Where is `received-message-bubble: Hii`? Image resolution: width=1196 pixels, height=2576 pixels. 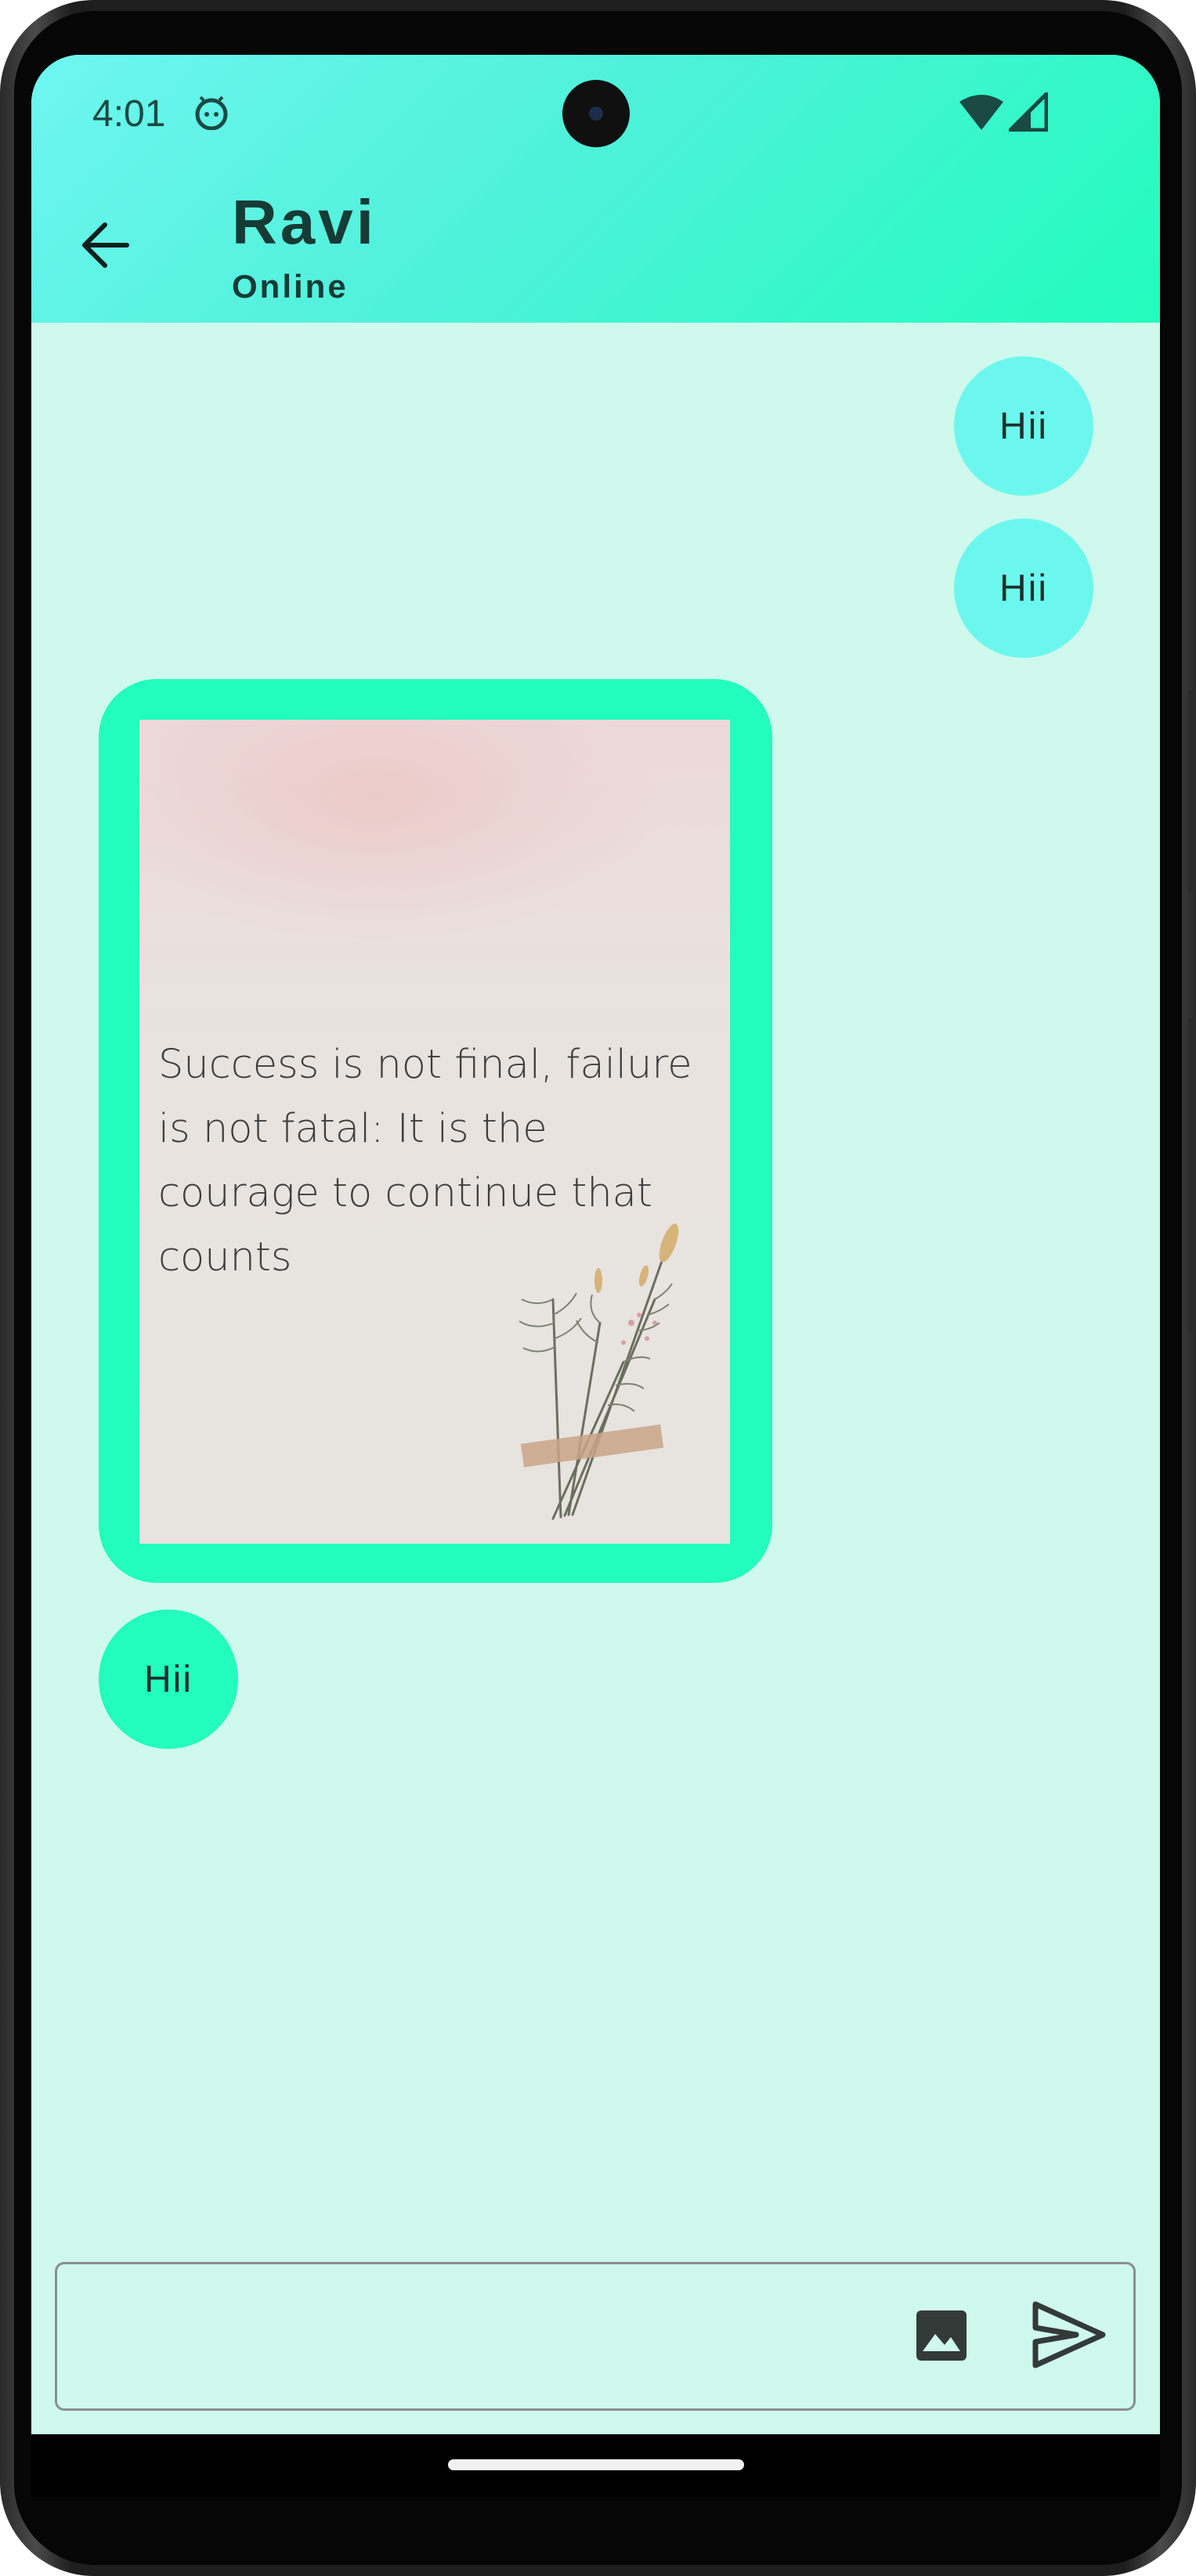
received-message-bubble: Hii is located at coordinates (168, 1679).